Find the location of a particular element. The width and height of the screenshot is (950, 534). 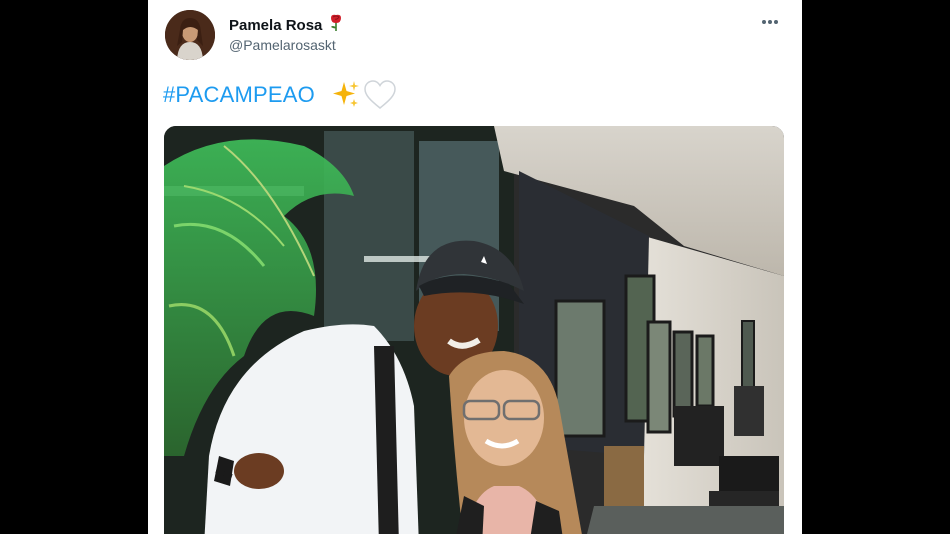

avatar is located at coordinates (190, 35).